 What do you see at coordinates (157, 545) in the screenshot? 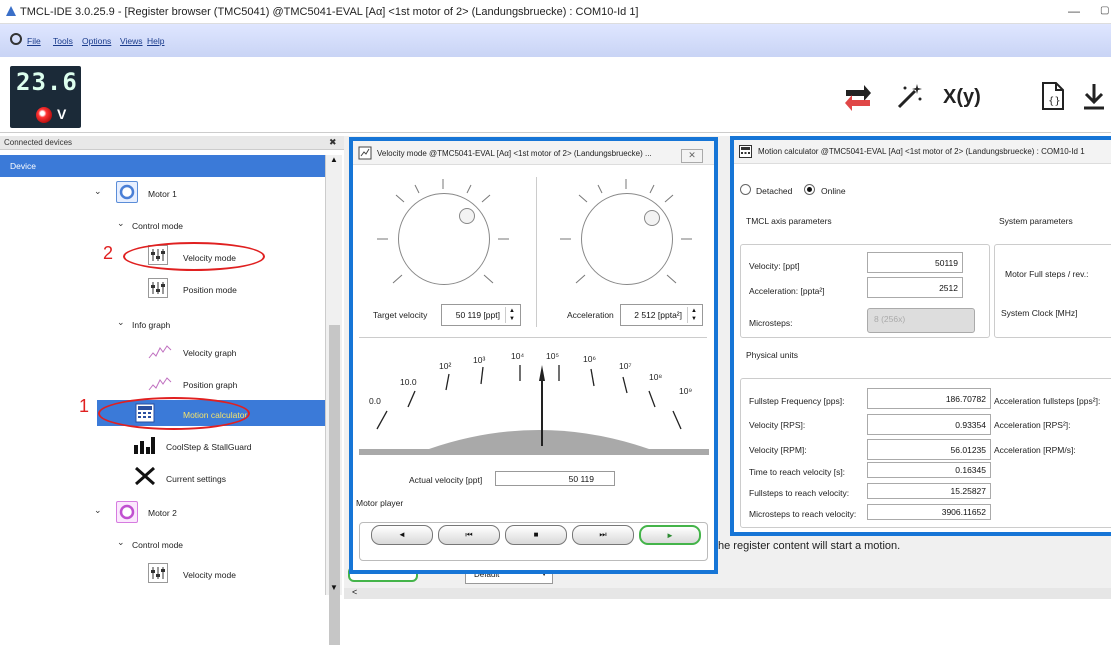
I see `tree-control-mode-2: Control mode` at bounding box center [157, 545].